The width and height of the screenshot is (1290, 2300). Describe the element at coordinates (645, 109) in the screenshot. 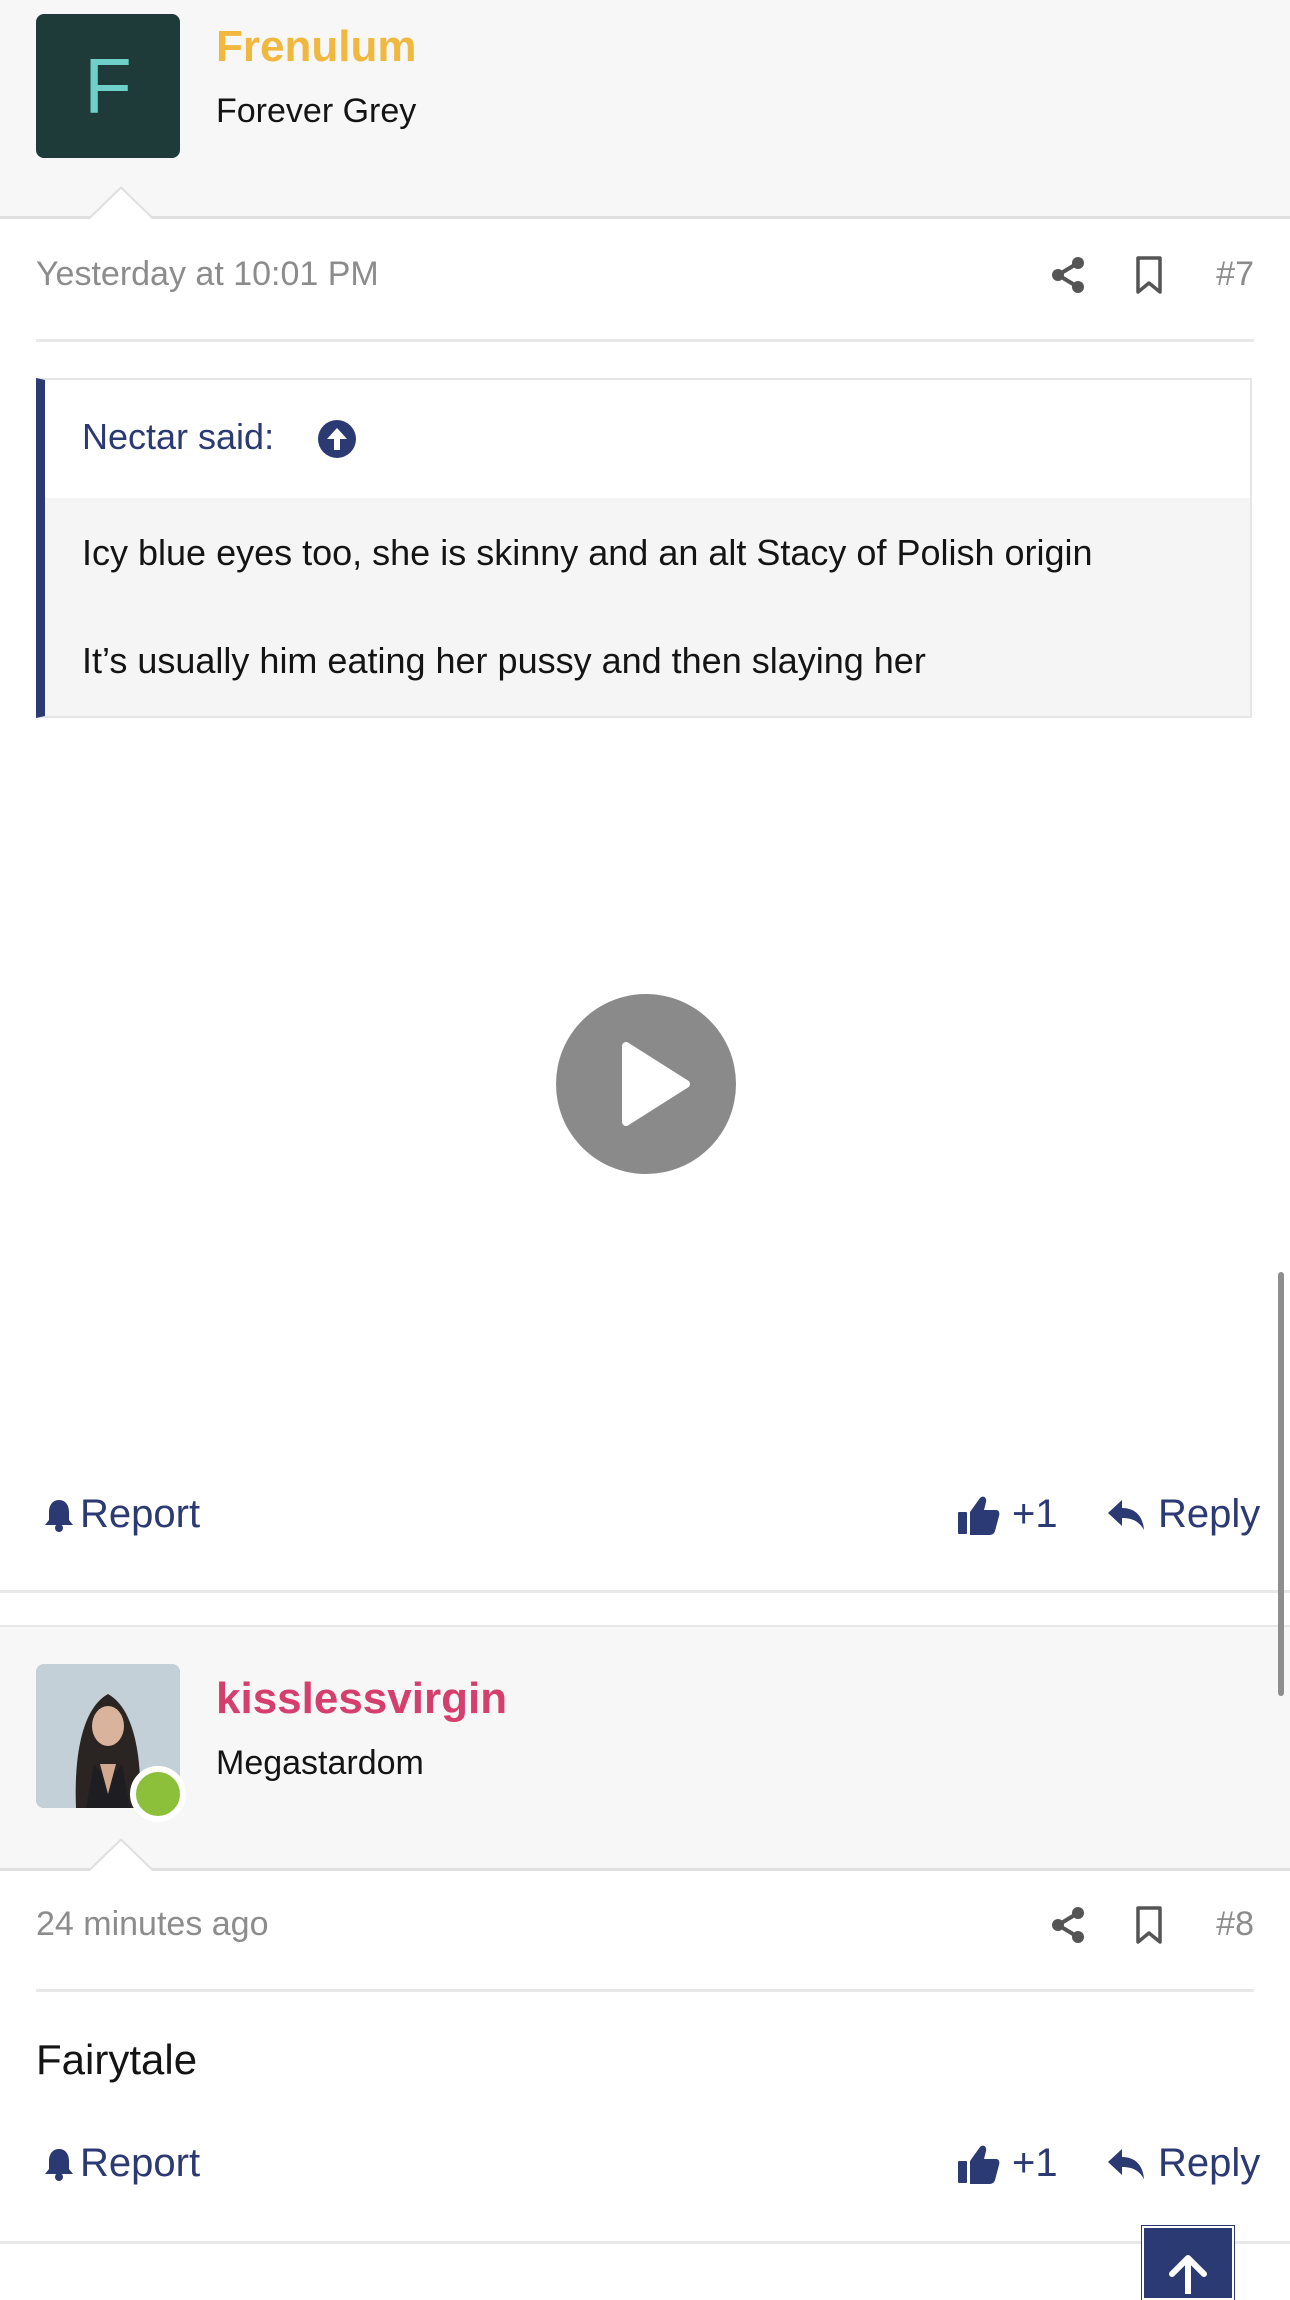

I see `post-7-user-bar: F Frenulum Forever Grey` at that location.